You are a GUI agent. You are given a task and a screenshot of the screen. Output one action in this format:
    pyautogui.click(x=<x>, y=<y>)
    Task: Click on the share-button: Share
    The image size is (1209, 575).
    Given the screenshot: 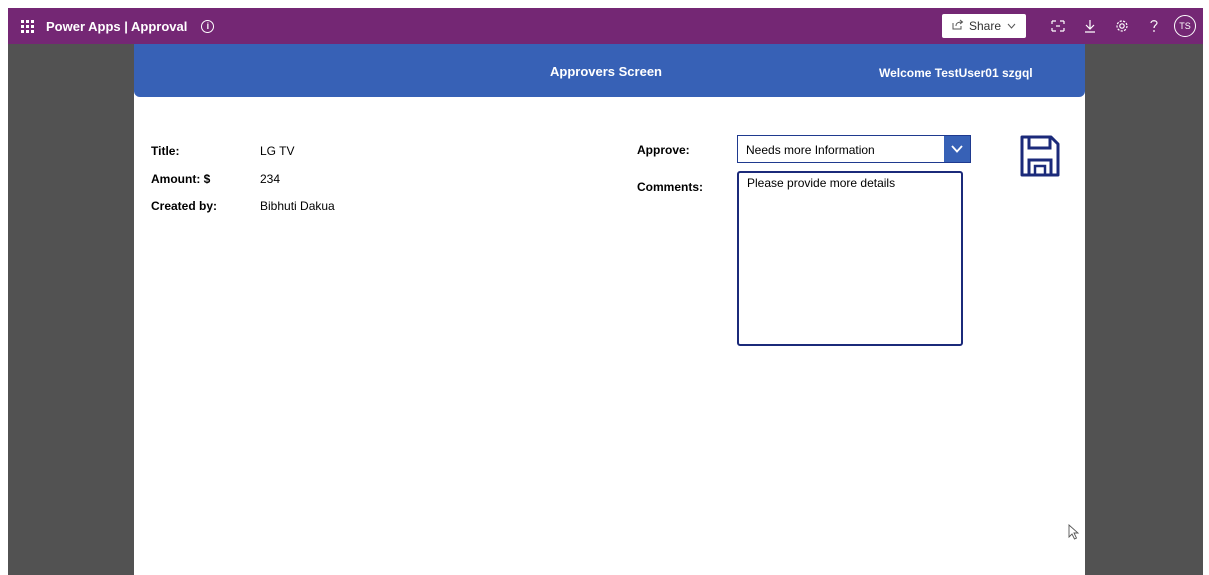 What is the action you would take?
    pyautogui.click(x=984, y=26)
    